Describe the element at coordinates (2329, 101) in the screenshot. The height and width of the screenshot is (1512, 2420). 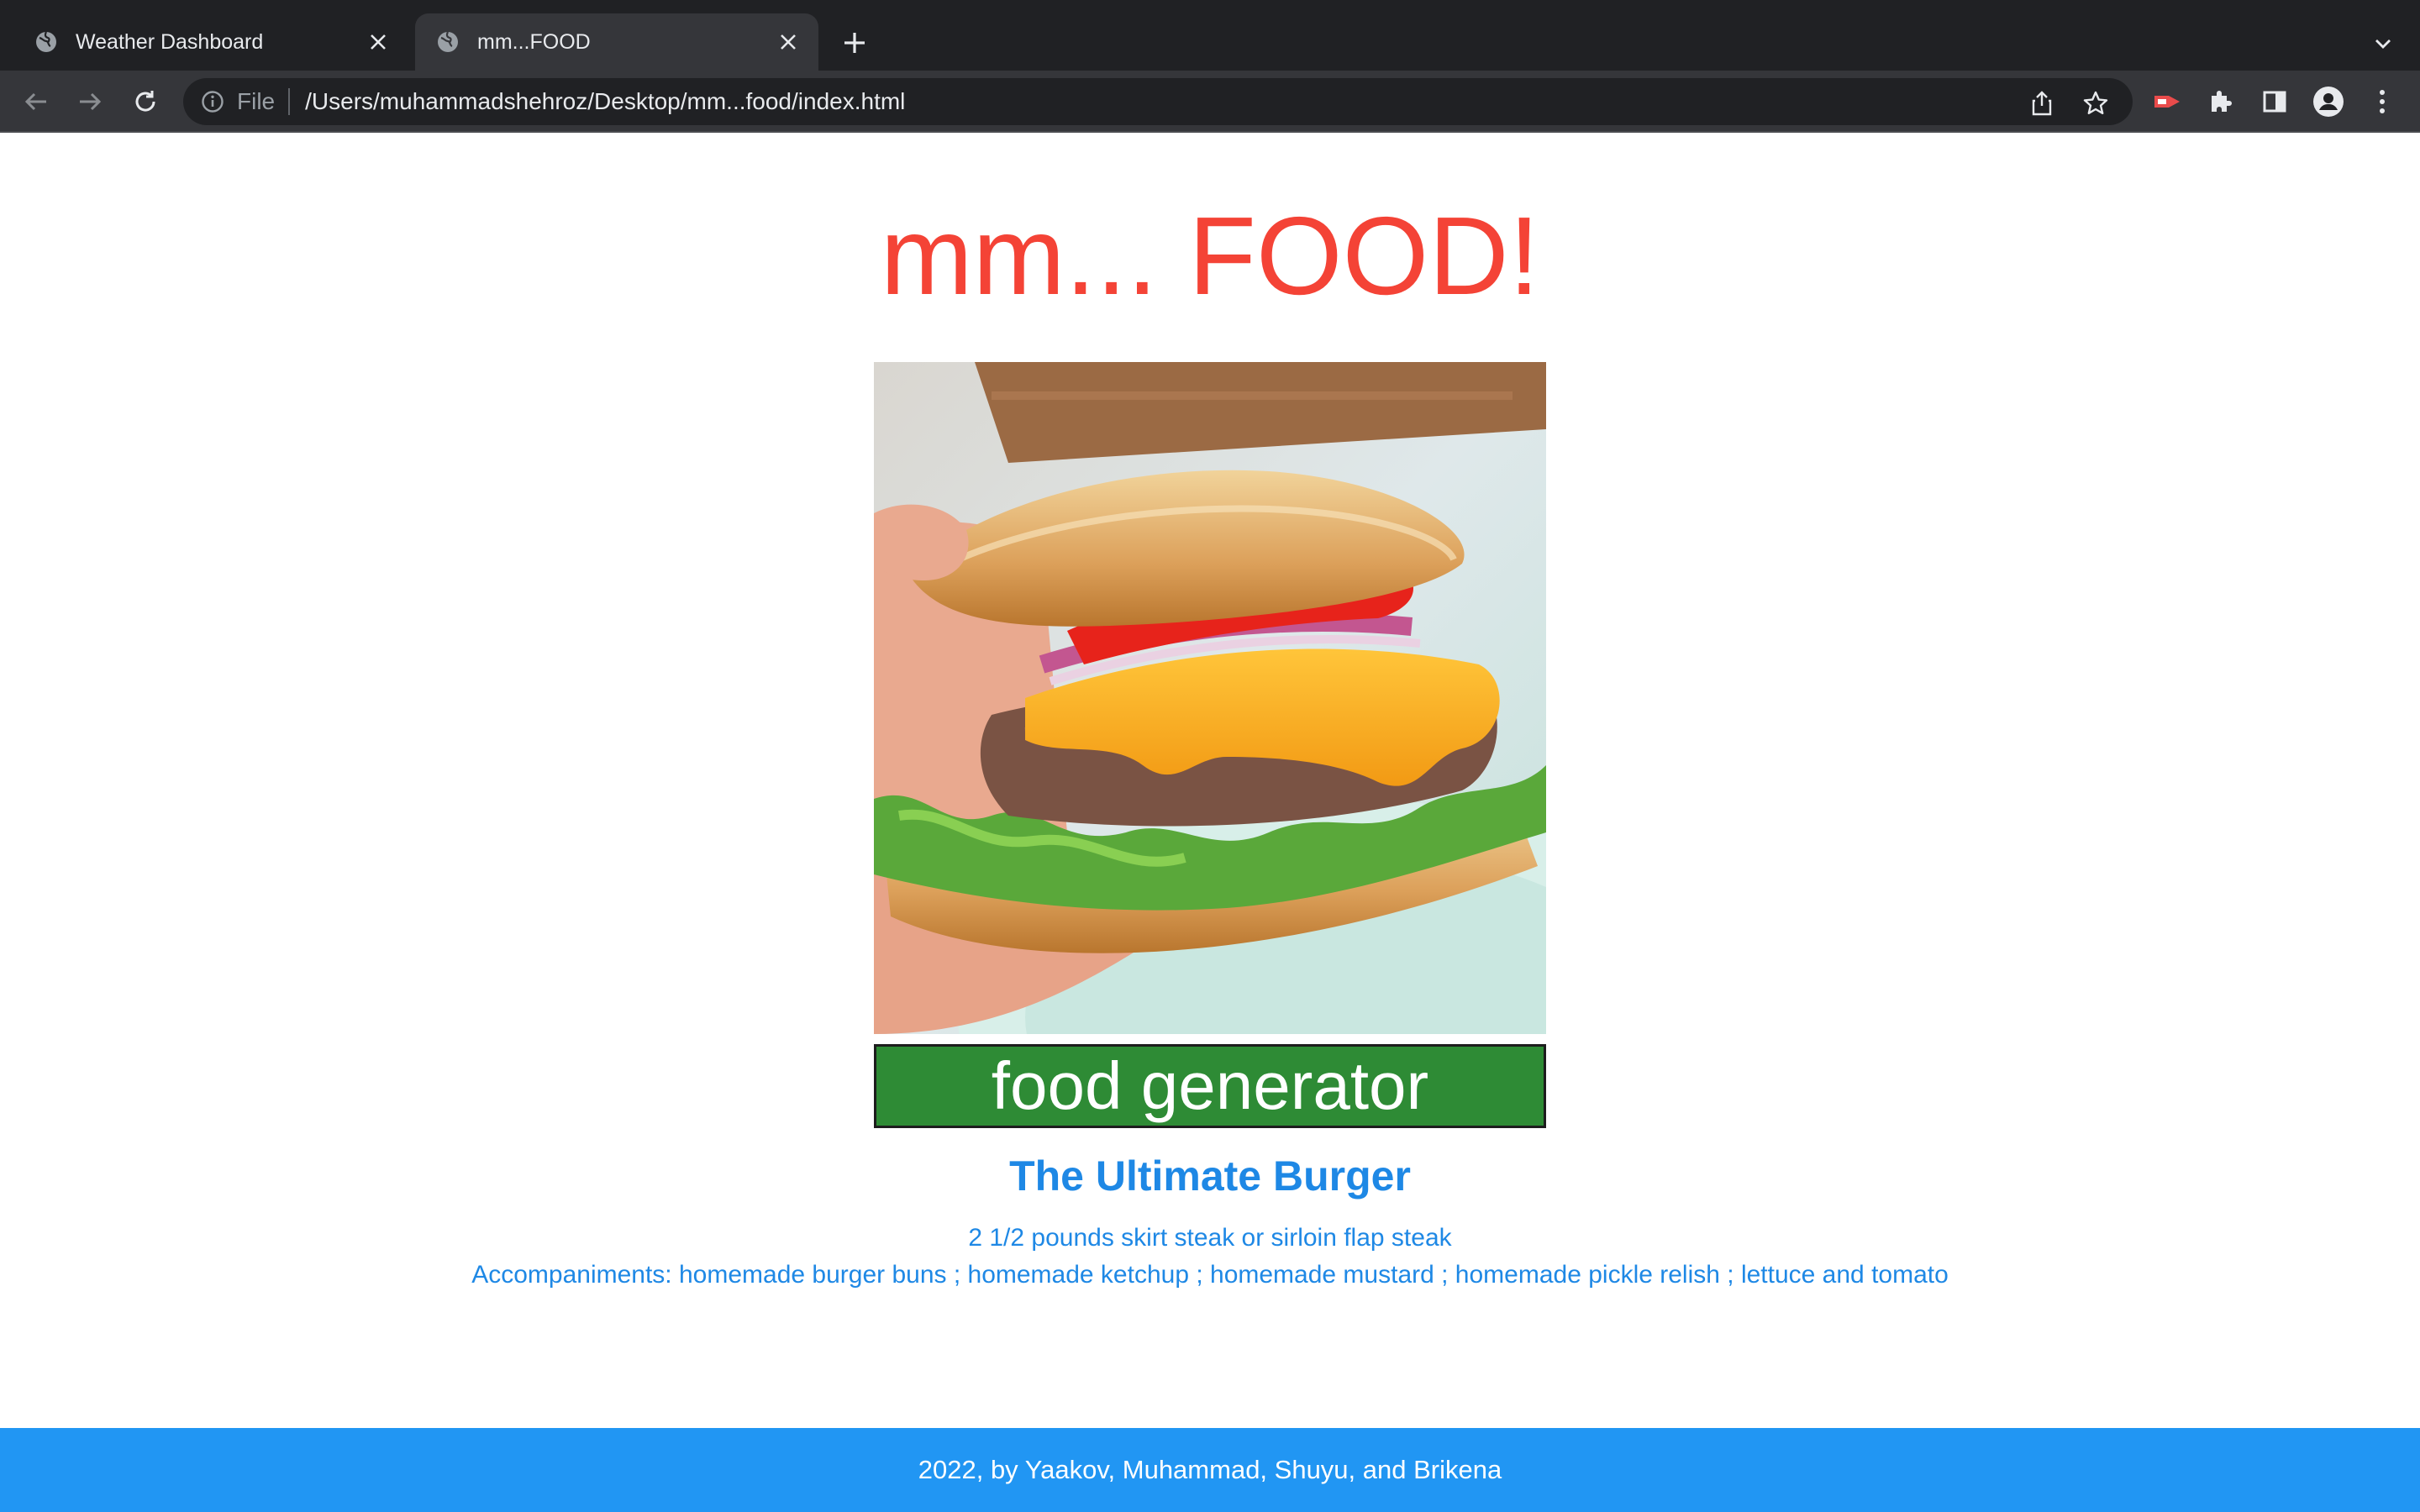
I see `profile-avatar-icon` at that location.